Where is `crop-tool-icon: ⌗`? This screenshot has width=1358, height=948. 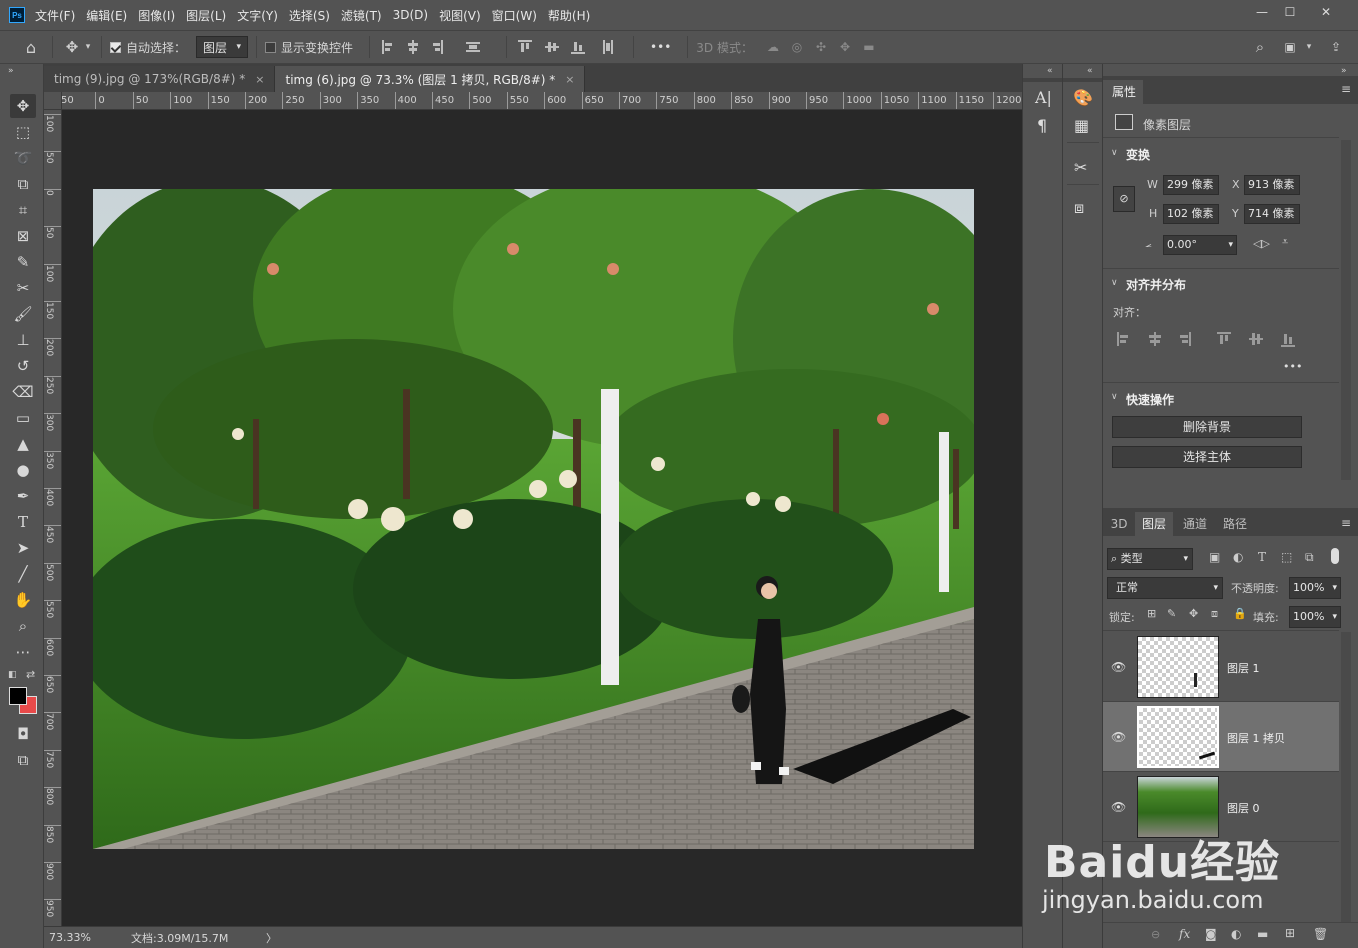 crop-tool-icon: ⌗ is located at coordinates (23, 210).